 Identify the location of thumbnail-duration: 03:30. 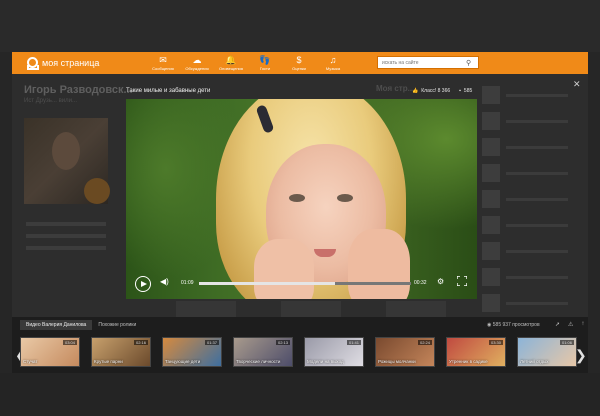
(495, 342).